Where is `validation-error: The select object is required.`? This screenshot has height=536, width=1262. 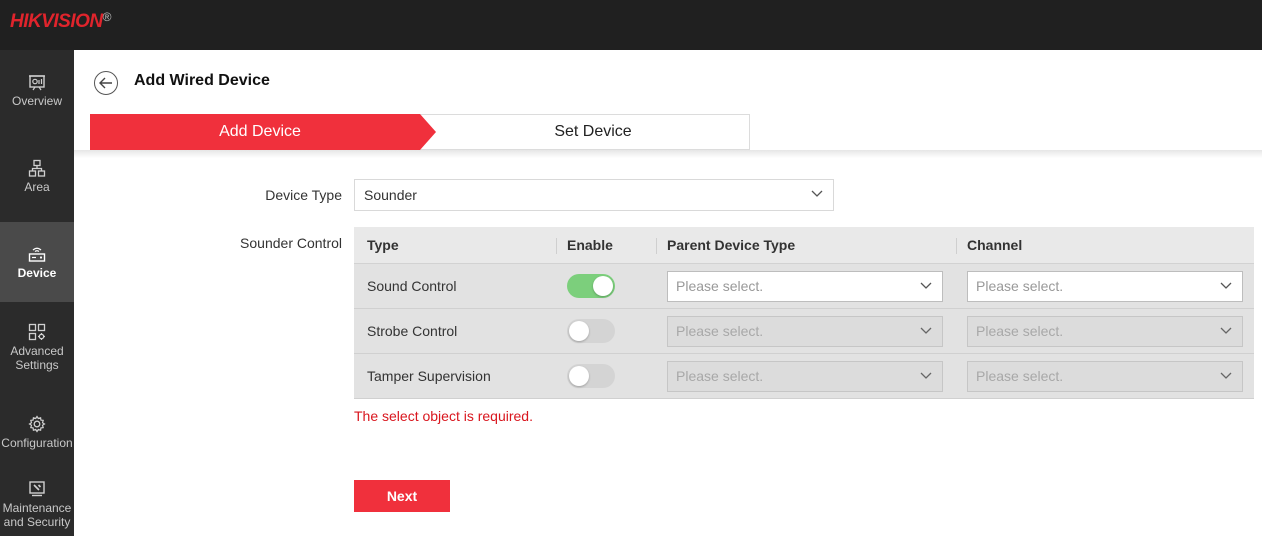 validation-error: The select object is required. is located at coordinates (443, 416).